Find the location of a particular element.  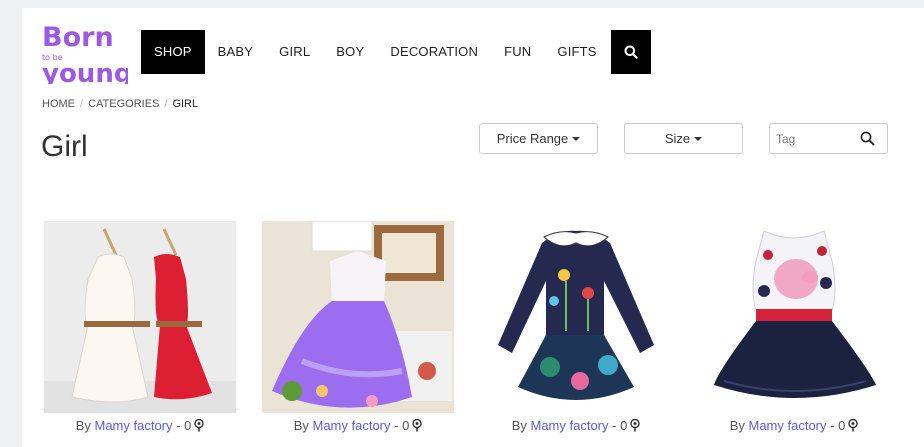

nav-item-boy: BOY is located at coordinates (350, 52).